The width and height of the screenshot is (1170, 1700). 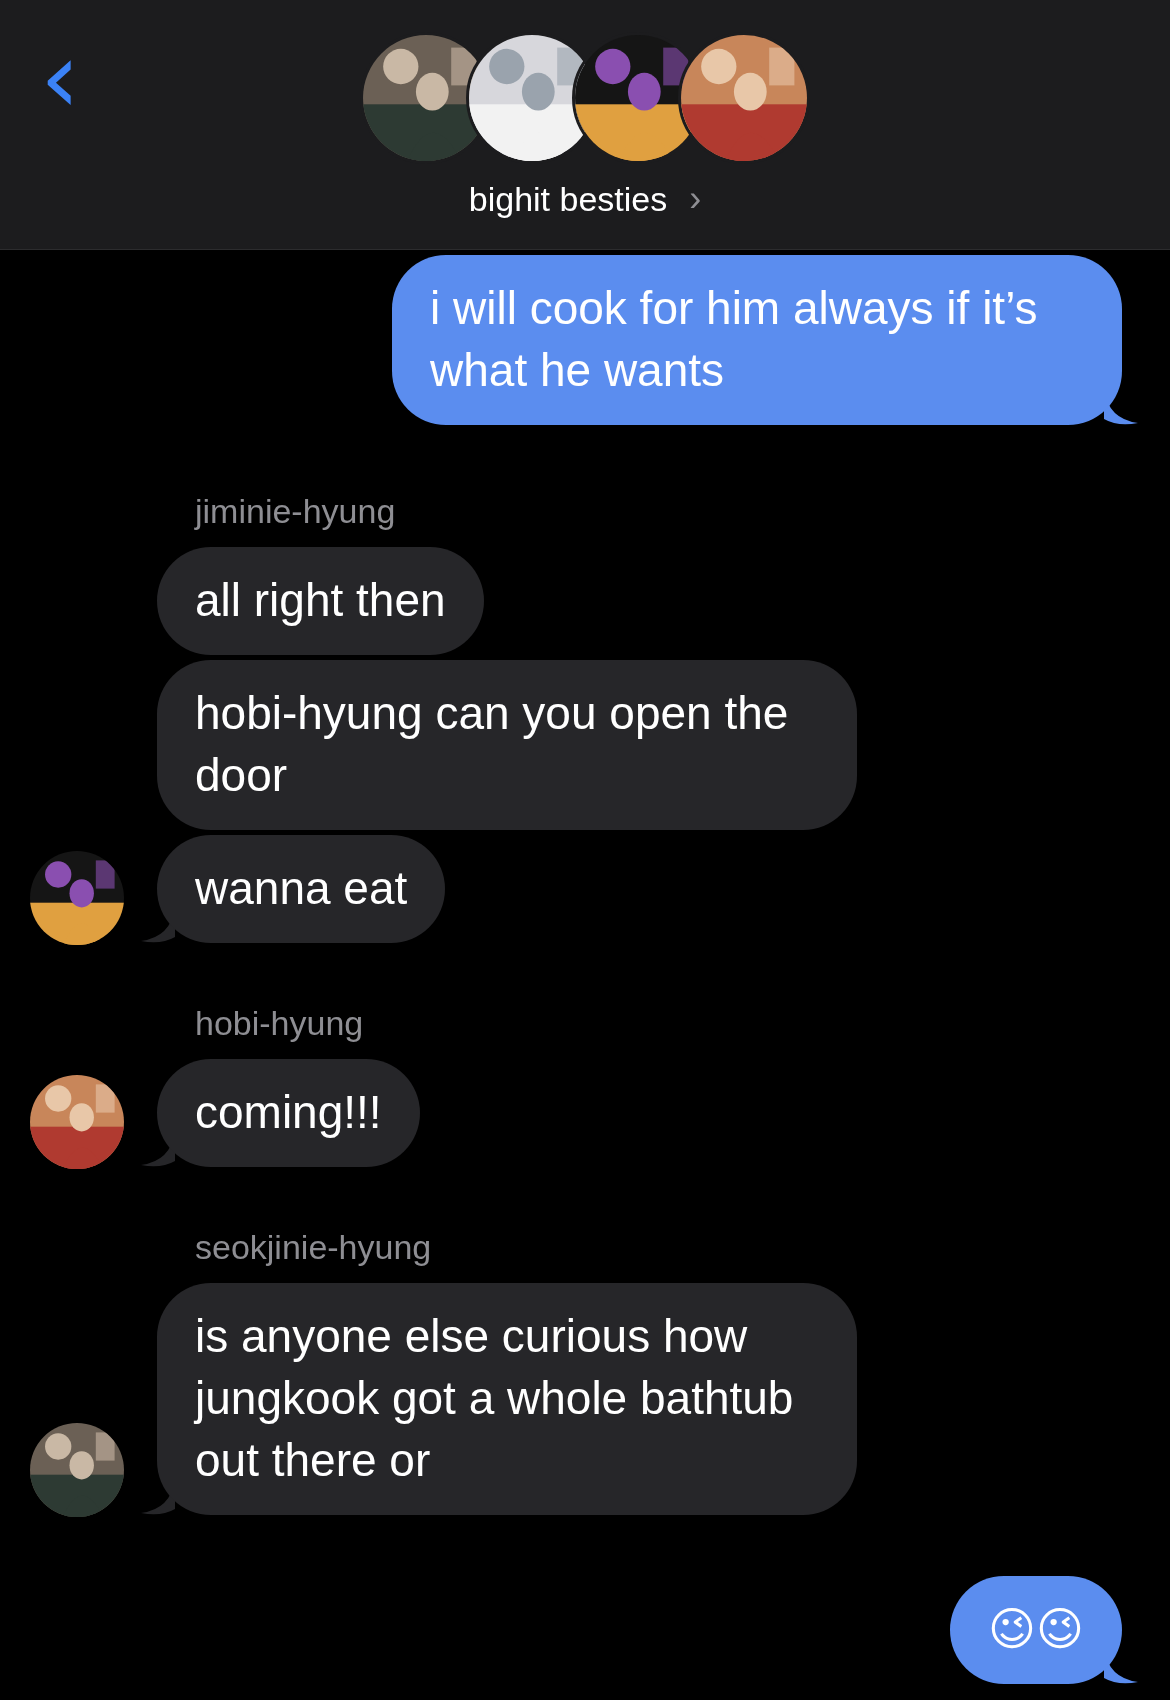 What do you see at coordinates (313, 1247) in the screenshot?
I see `sender-name: seokjinie-hyung` at bounding box center [313, 1247].